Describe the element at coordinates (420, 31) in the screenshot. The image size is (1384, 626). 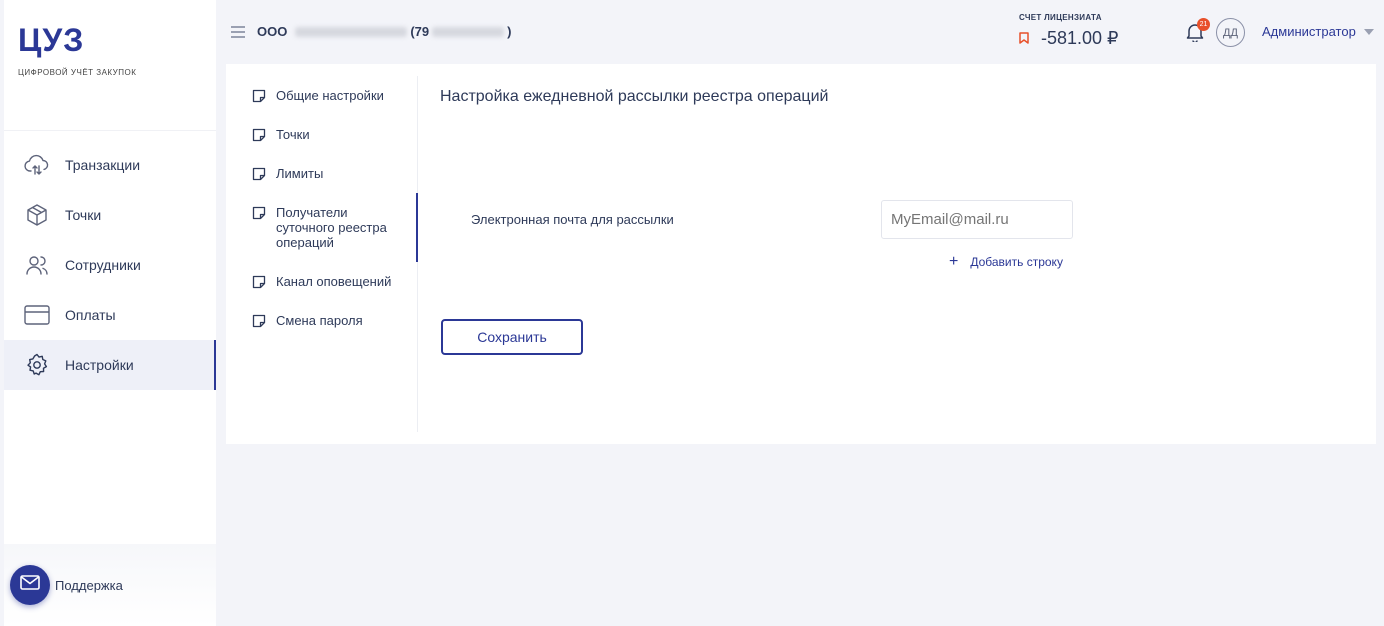
I see `org-phone-prefix: (79` at that location.